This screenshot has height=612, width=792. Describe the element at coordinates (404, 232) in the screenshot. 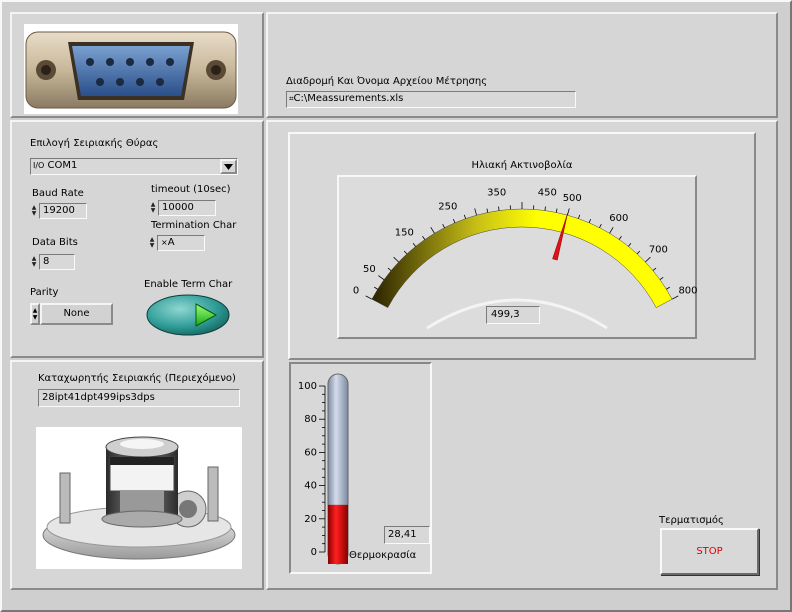

I see `gauge-tick-label: 150` at that location.